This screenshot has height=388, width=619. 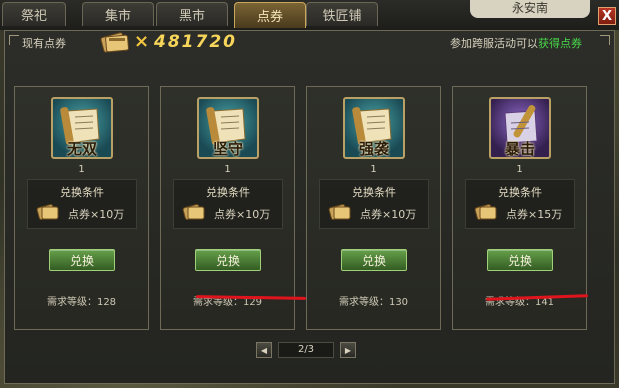 I want to click on exchange-card: 暴击 1 兑换条件 点券×15万 兑换 需求等级：141, so click(x=519, y=208).